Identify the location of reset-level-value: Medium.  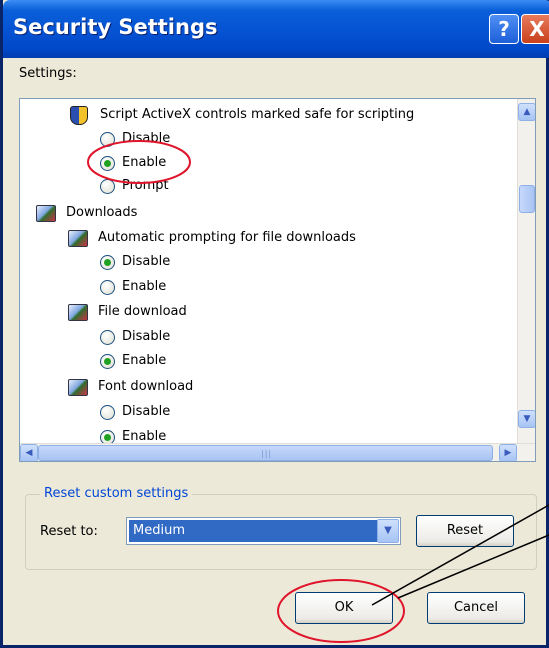
(253, 531).